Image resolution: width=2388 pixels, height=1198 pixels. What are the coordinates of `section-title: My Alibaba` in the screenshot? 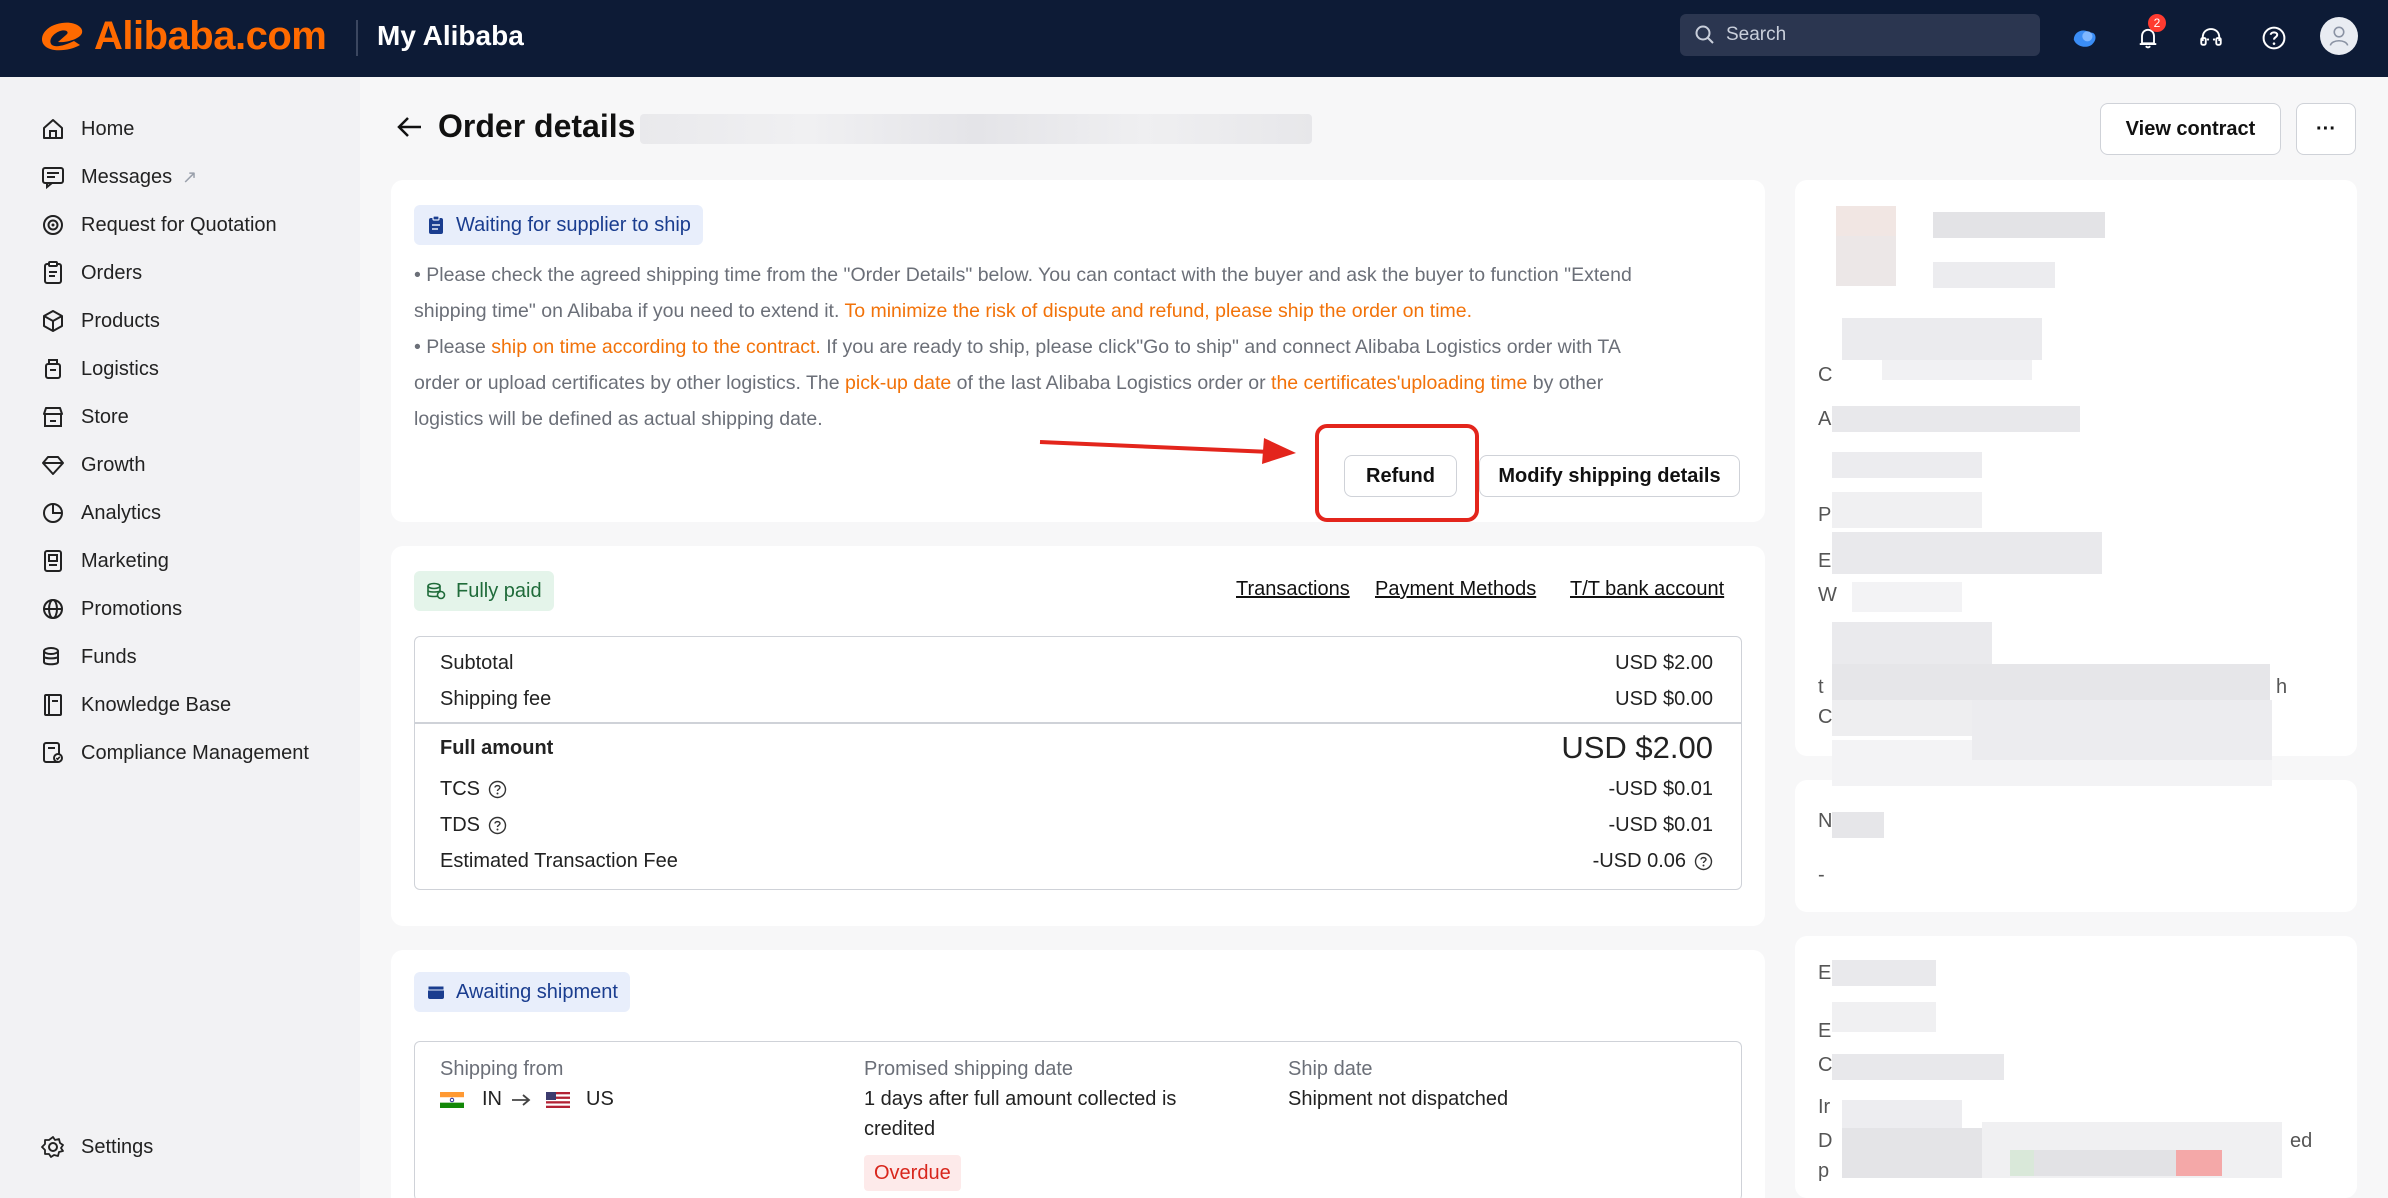 It's located at (450, 36).